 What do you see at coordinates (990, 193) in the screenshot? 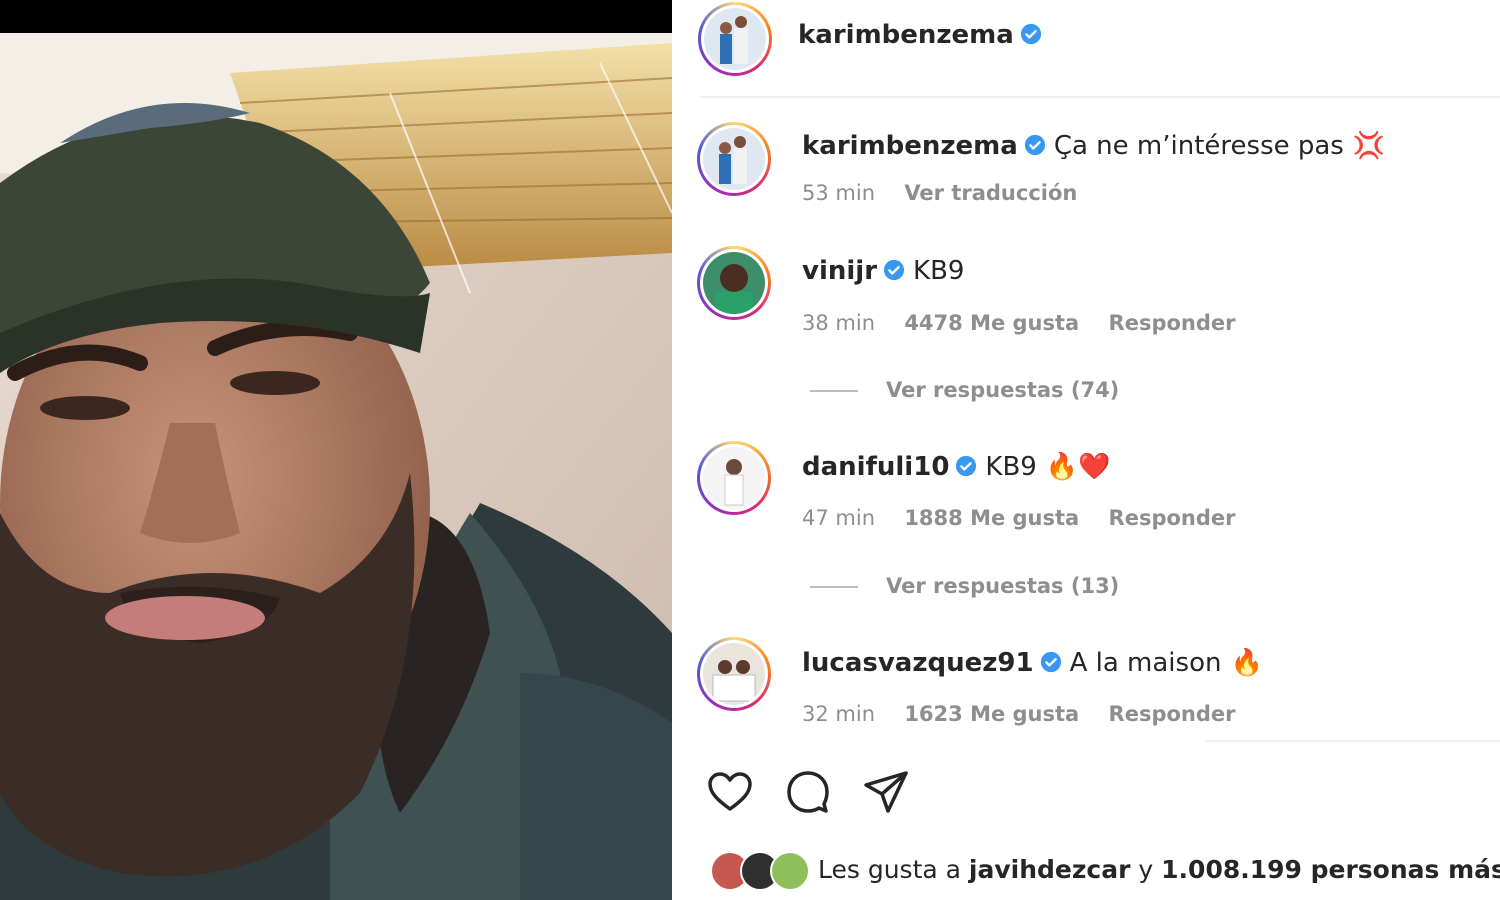
I see `see-translation-button: Ver traducción` at bounding box center [990, 193].